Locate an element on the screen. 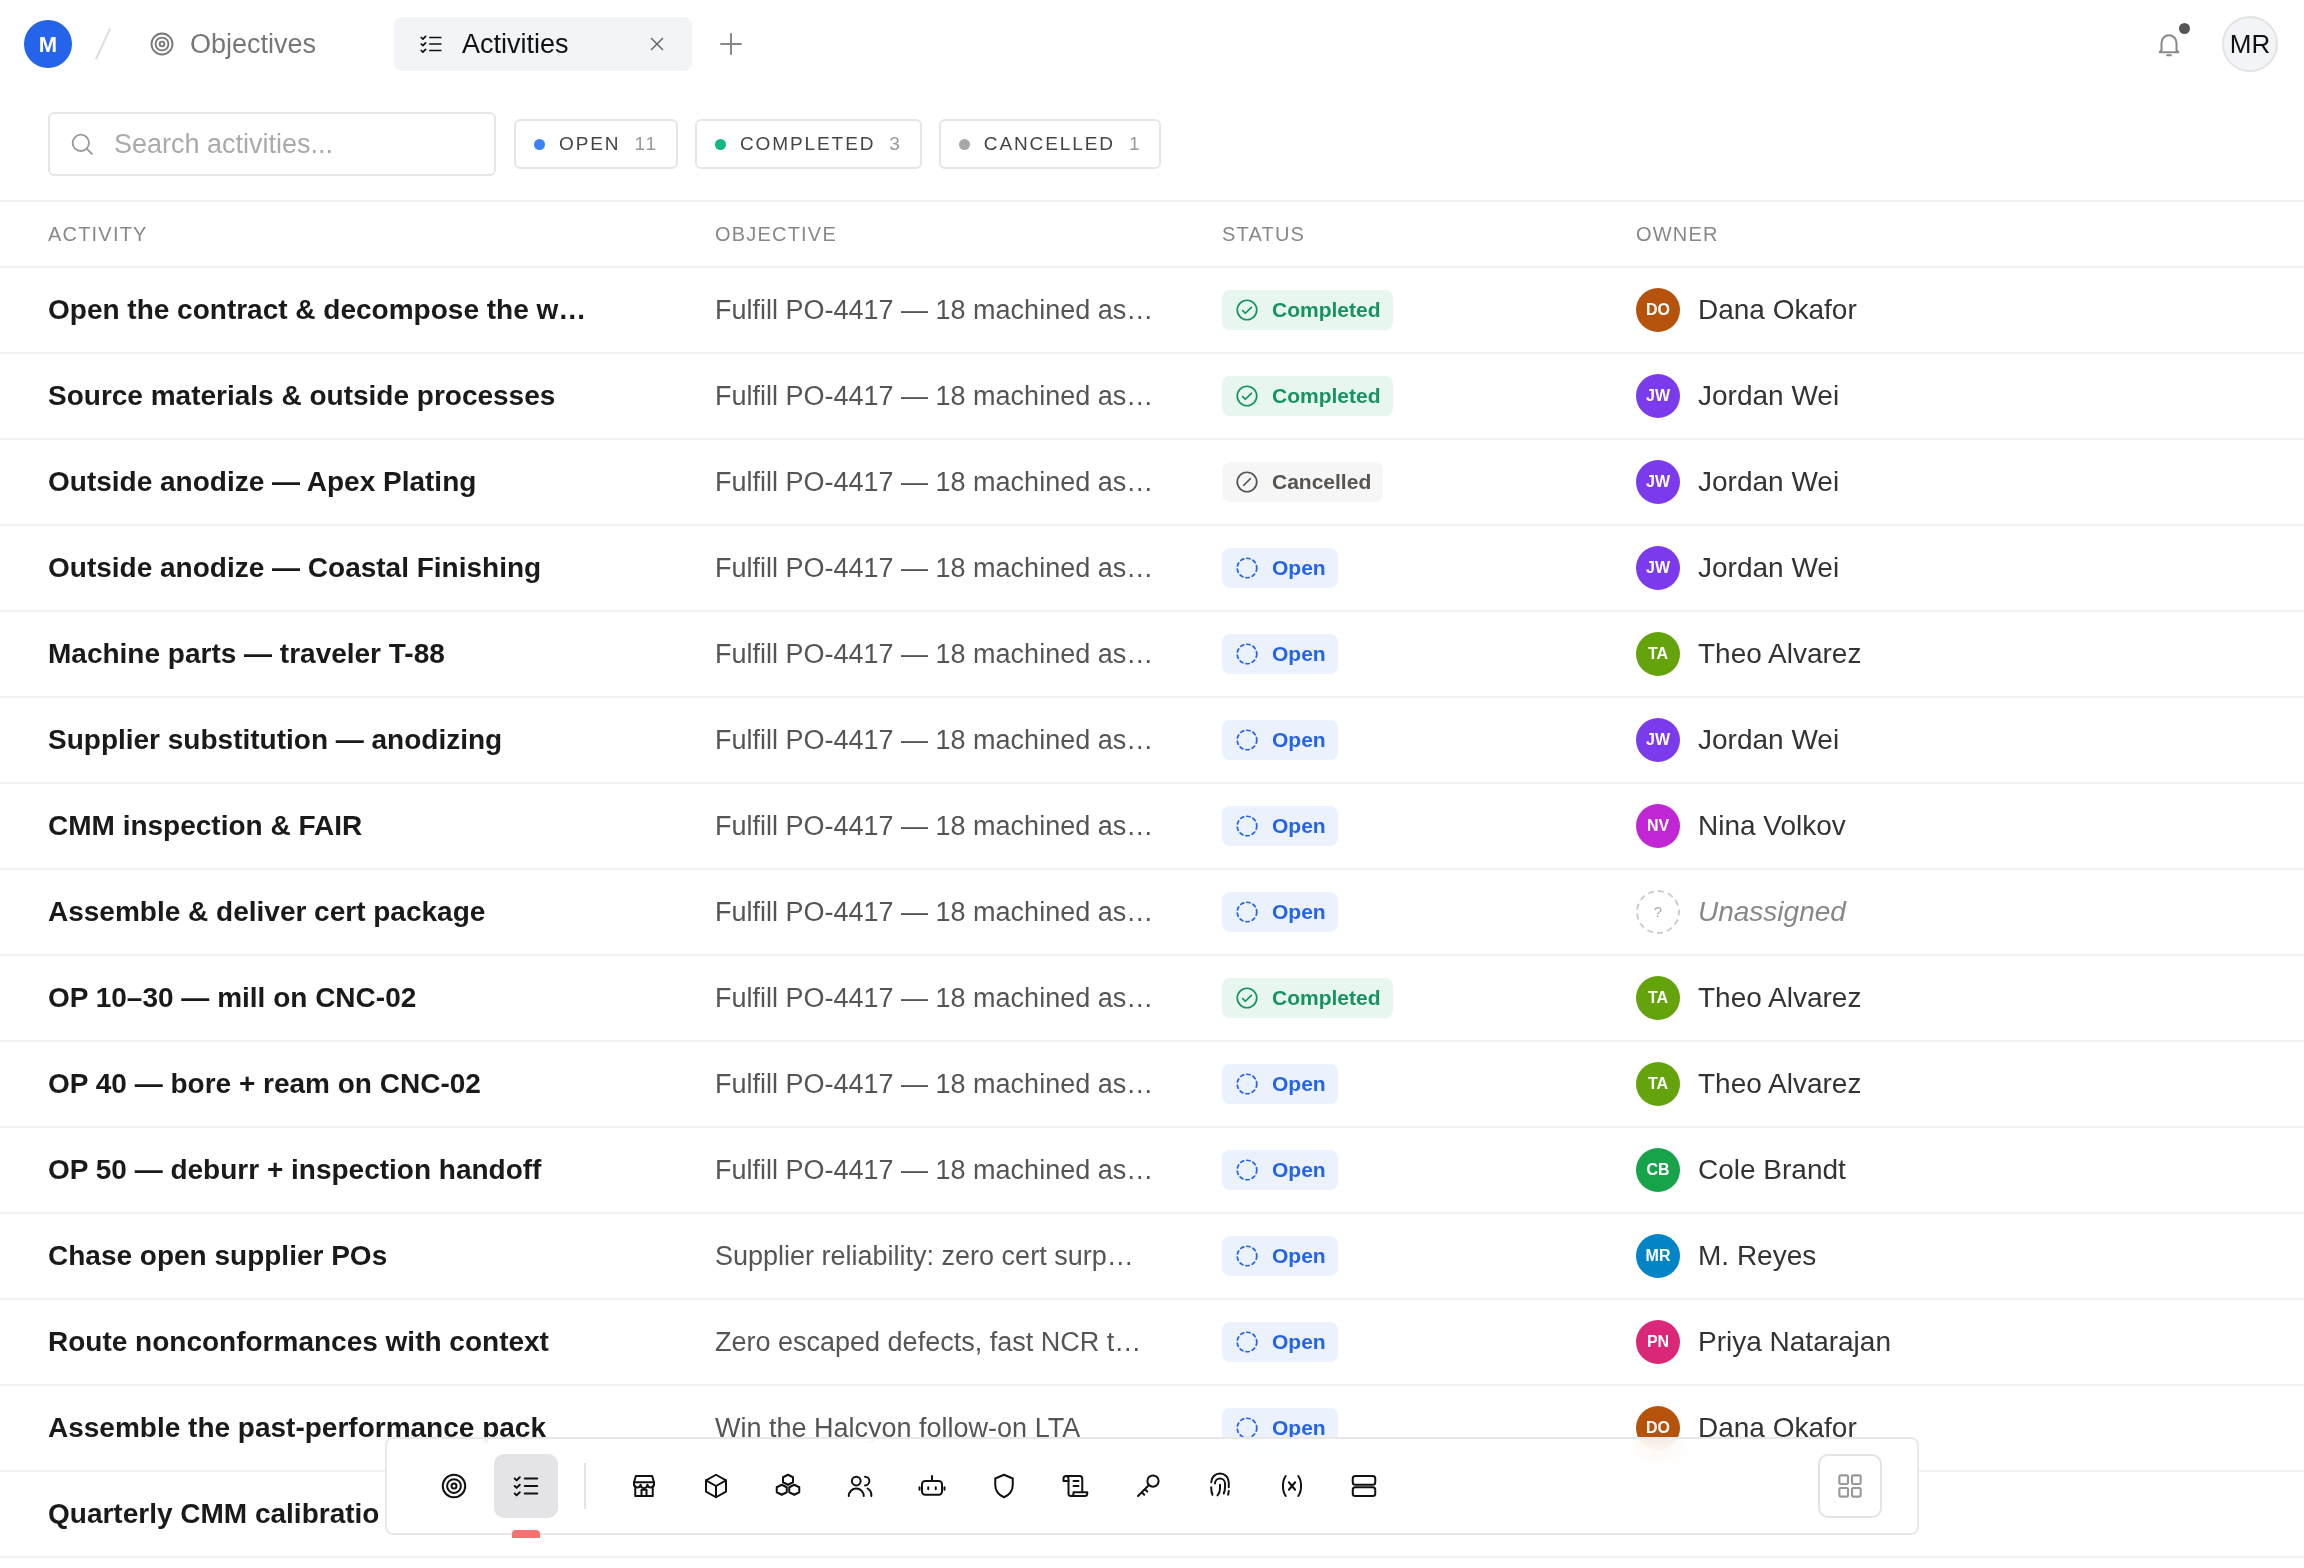 Image resolution: width=2304 pixels, height=1568 pixels. filter-label: CANCELLED is located at coordinates (1049, 143).